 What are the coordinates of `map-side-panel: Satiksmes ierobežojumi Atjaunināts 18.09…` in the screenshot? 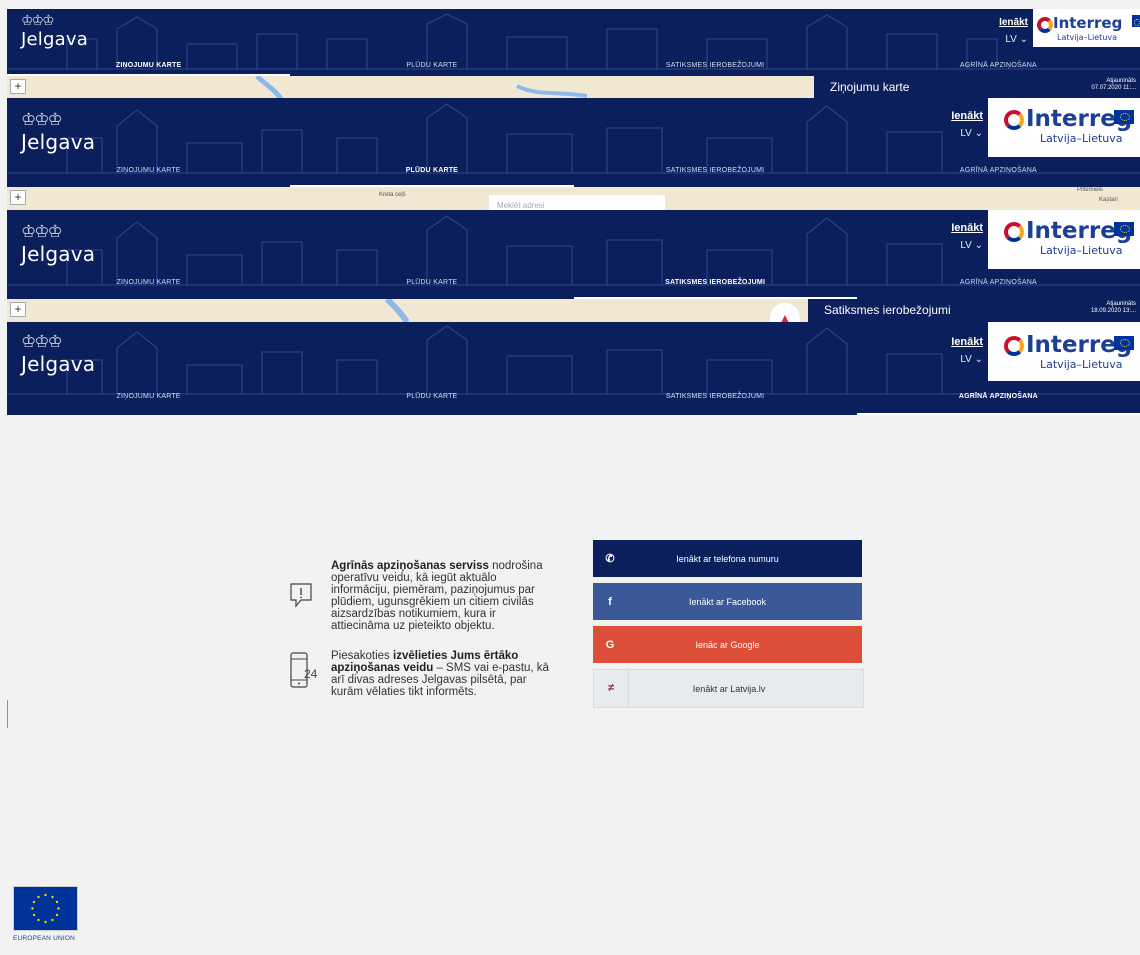 It's located at (974, 310).